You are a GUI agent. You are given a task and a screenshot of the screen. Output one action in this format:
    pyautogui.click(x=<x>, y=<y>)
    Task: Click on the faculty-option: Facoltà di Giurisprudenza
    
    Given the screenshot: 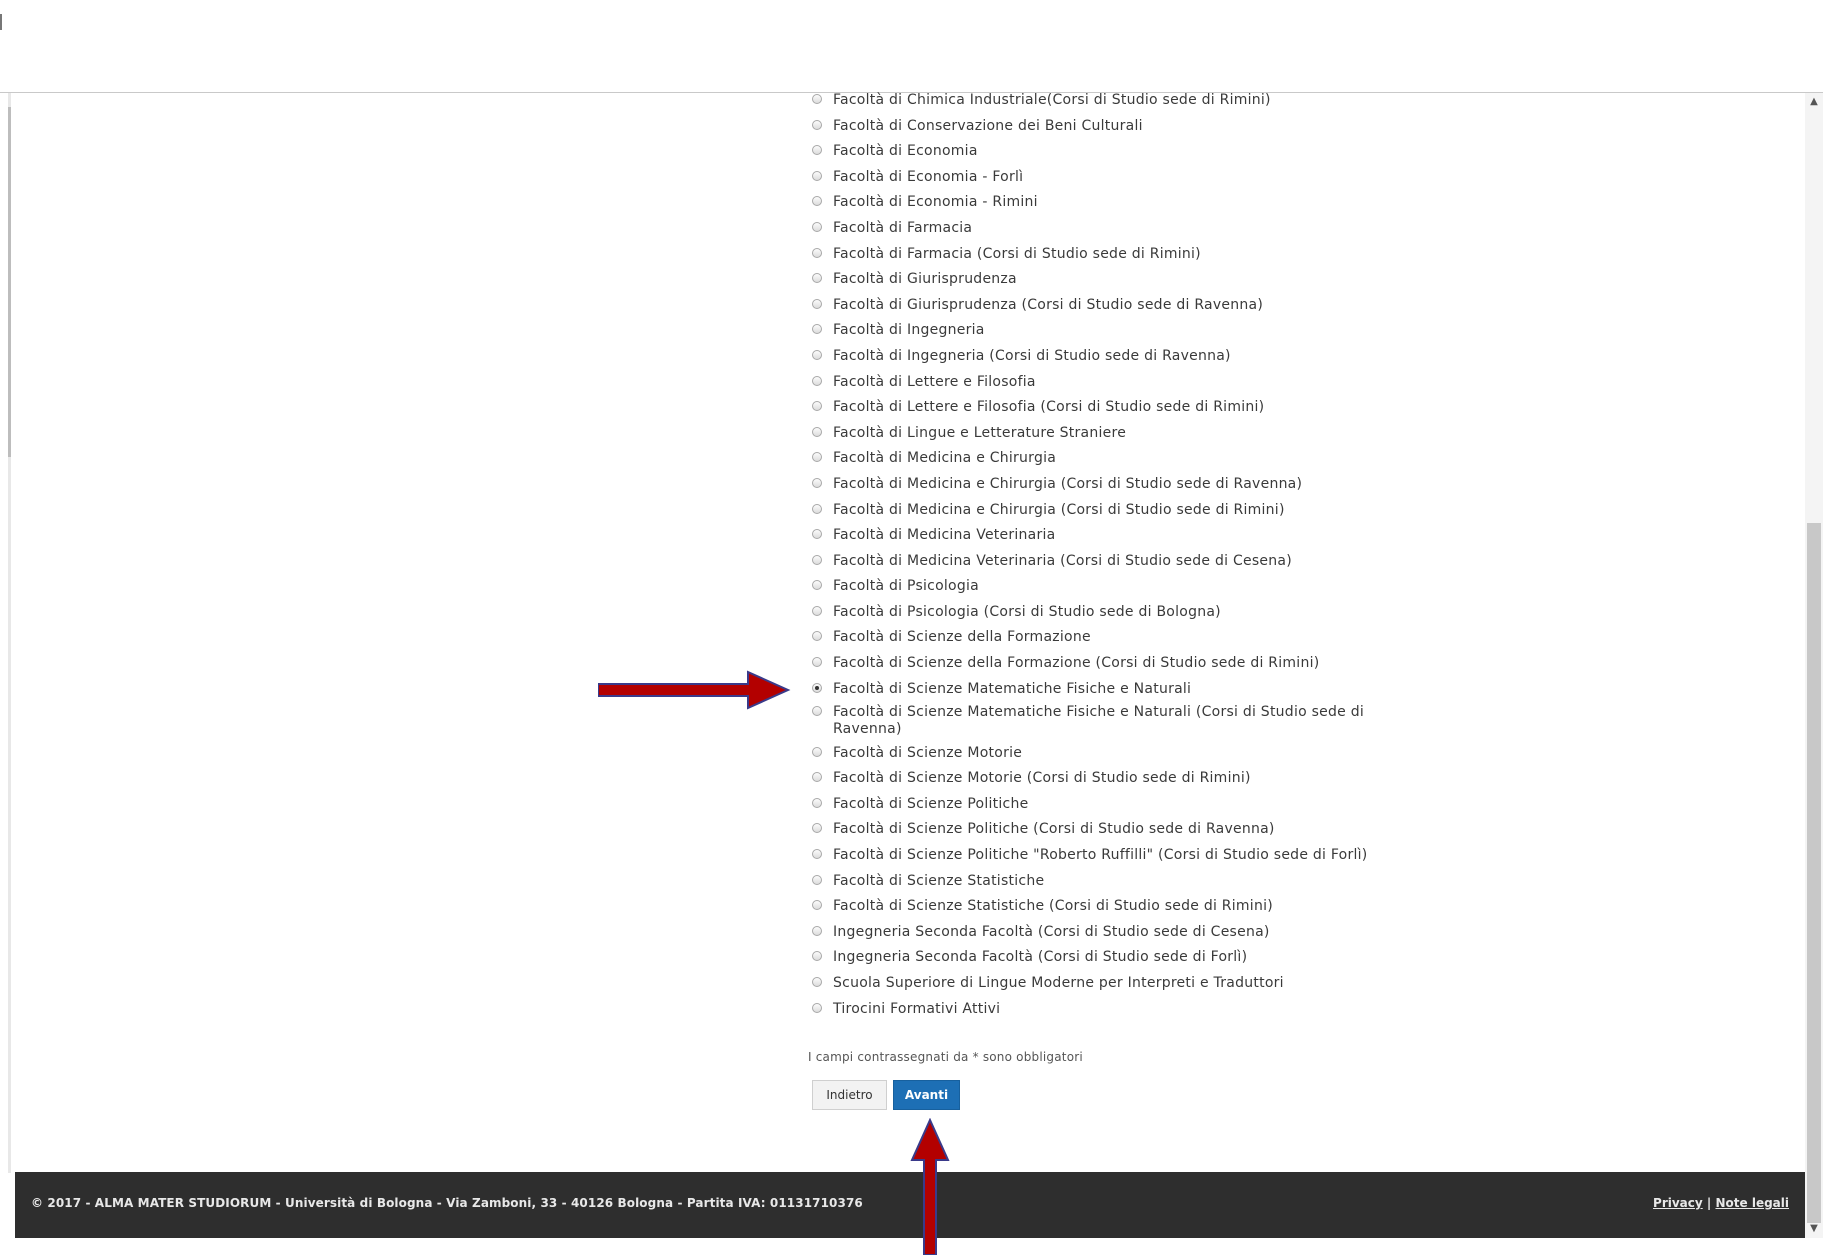 What is the action you would take?
    pyautogui.click(x=1088, y=279)
    